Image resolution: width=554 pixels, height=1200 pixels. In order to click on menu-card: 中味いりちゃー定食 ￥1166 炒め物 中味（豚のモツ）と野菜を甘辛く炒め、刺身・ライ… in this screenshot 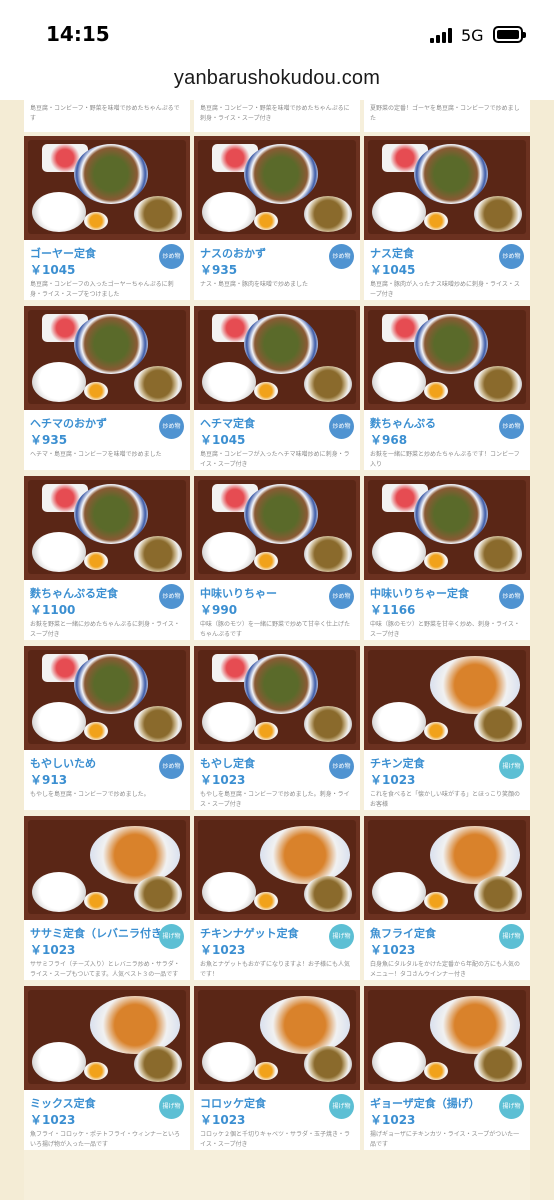, I will do `click(447, 558)`.